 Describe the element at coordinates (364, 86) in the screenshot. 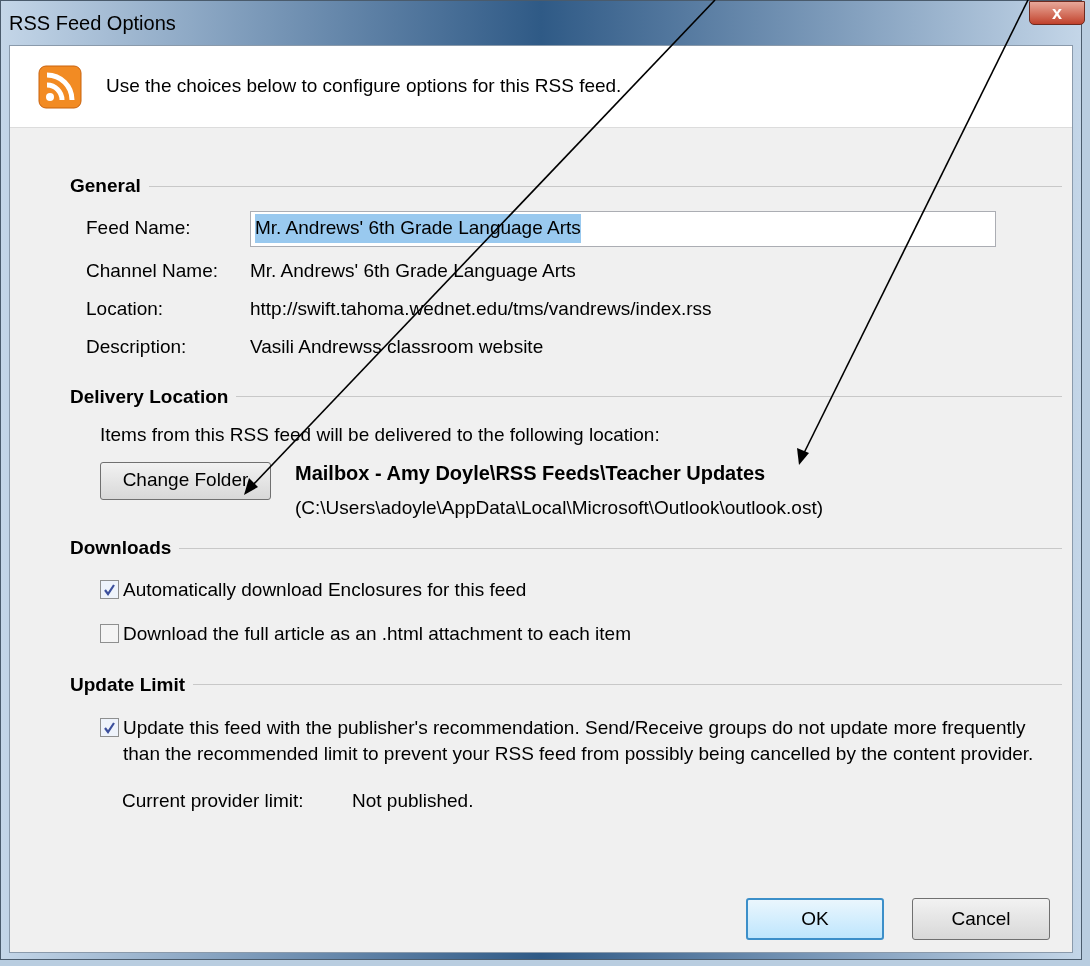

I see `header-text: Use the choices below to configure options for this RSS feed.` at that location.